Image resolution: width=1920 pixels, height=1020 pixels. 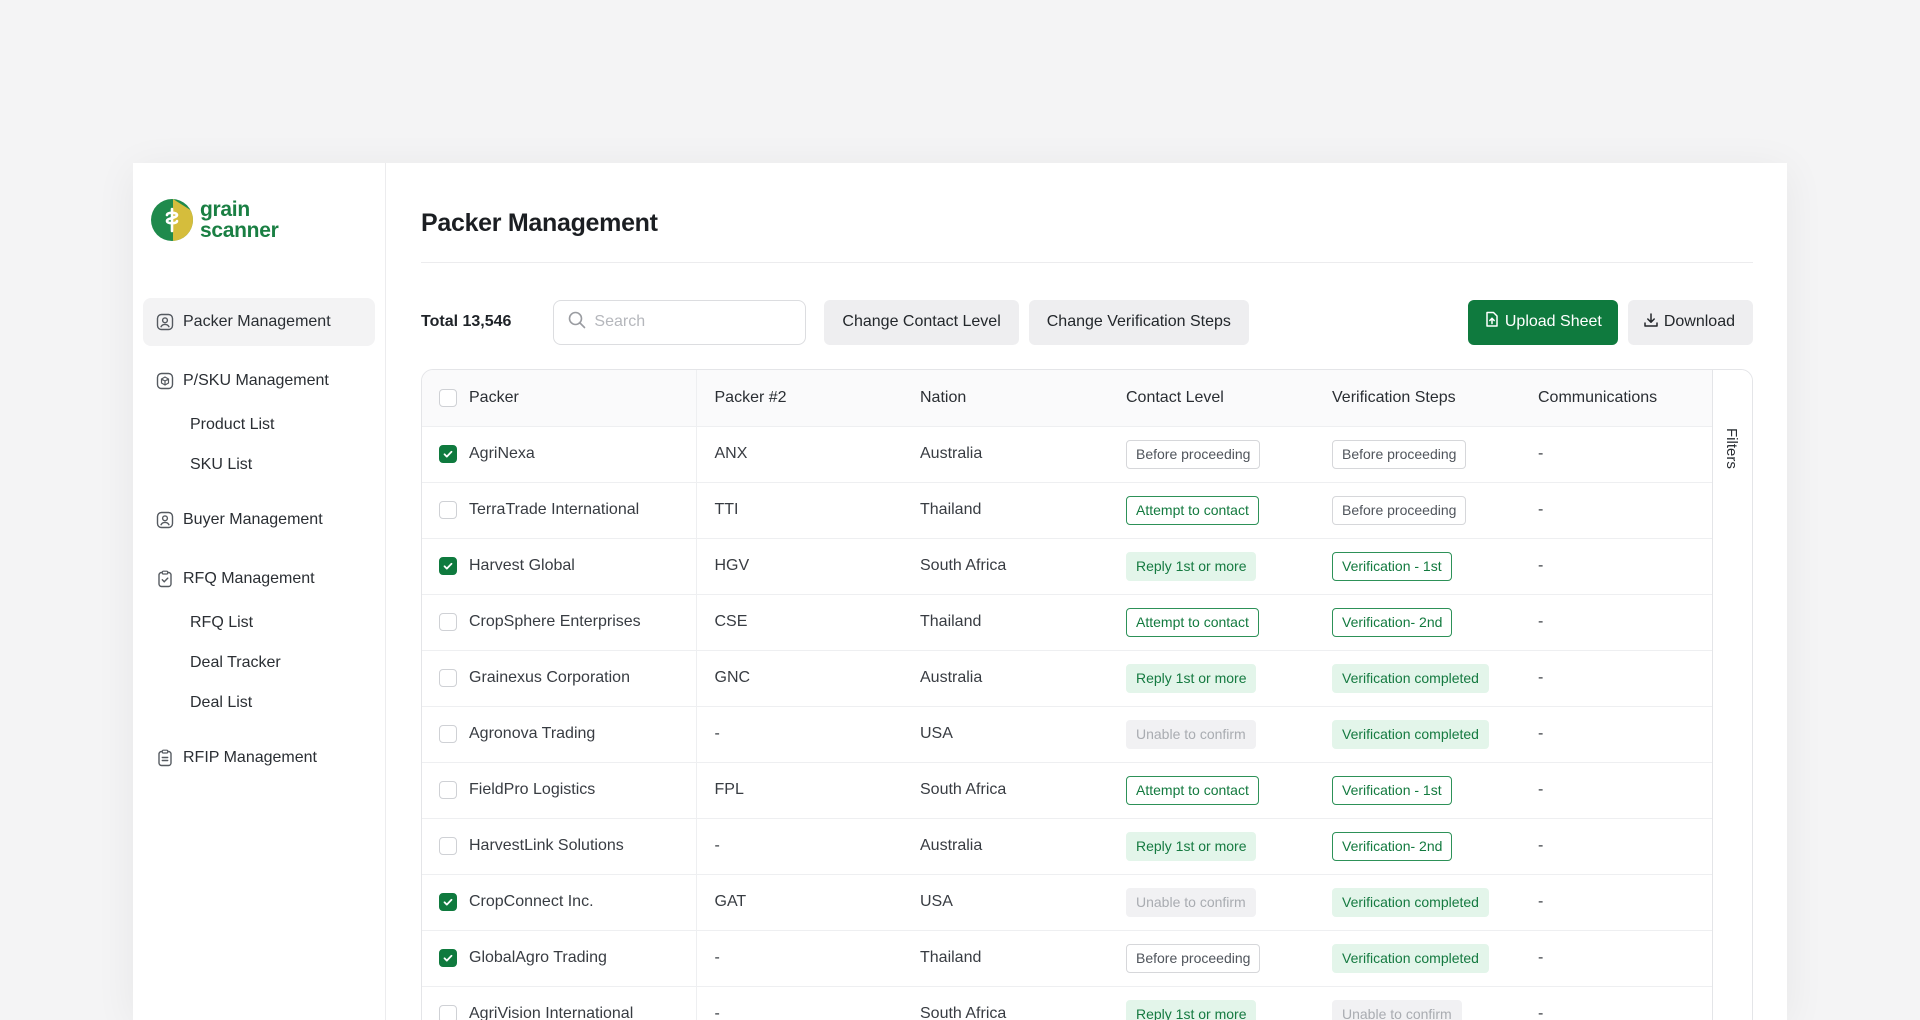 What do you see at coordinates (1690, 322) in the screenshot?
I see `download-button: Download` at bounding box center [1690, 322].